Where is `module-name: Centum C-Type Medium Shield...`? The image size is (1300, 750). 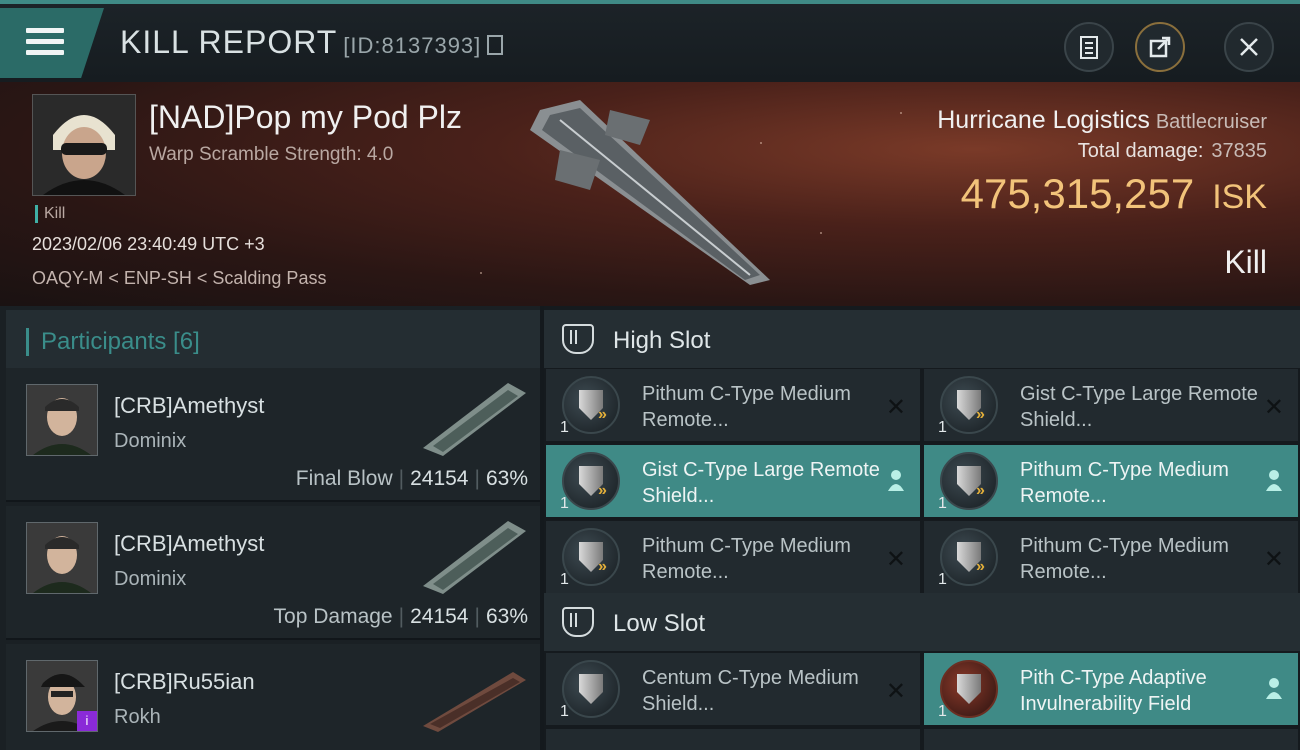
module-name: Centum C-Type Medium Shield... is located at coordinates (750, 691).